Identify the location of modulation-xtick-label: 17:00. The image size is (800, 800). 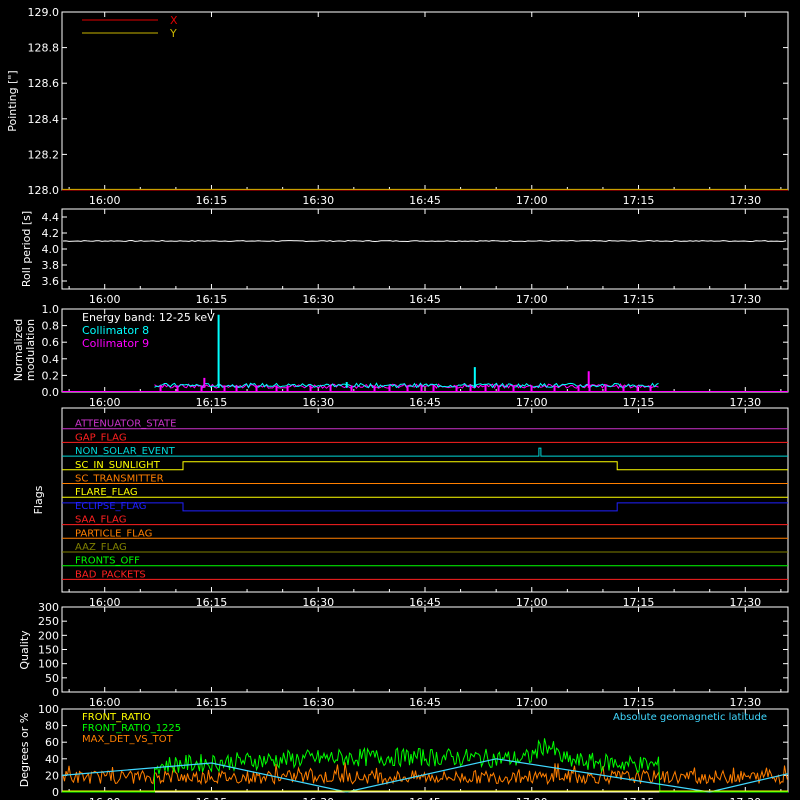
(532, 402).